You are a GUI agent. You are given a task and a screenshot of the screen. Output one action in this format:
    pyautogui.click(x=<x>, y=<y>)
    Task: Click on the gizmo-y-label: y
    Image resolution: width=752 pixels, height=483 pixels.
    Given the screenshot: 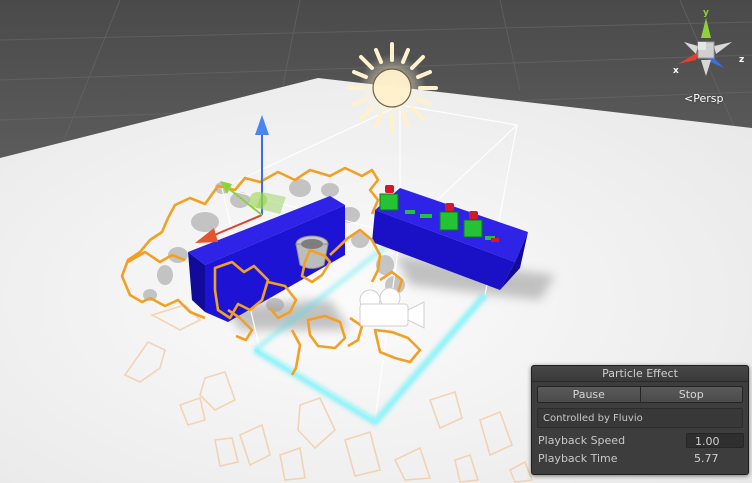 What is the action you would take?
    pyautogui.click(x=706, y=13)
    